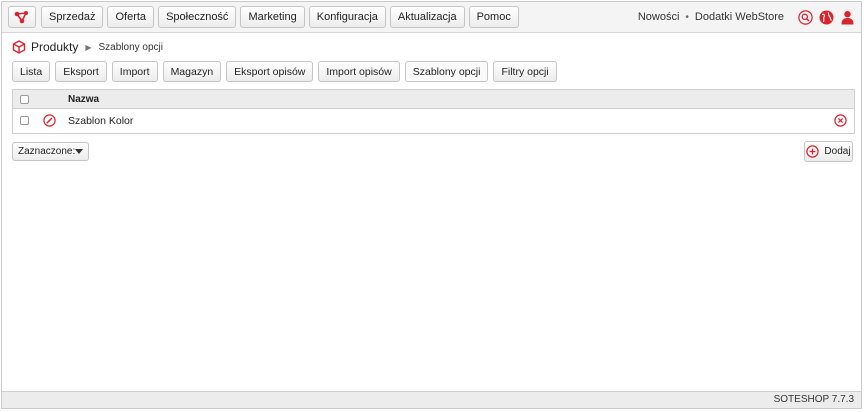 The height and width of the screenshot is (412, 864). I want to click on user-icon, so click(847, 17).